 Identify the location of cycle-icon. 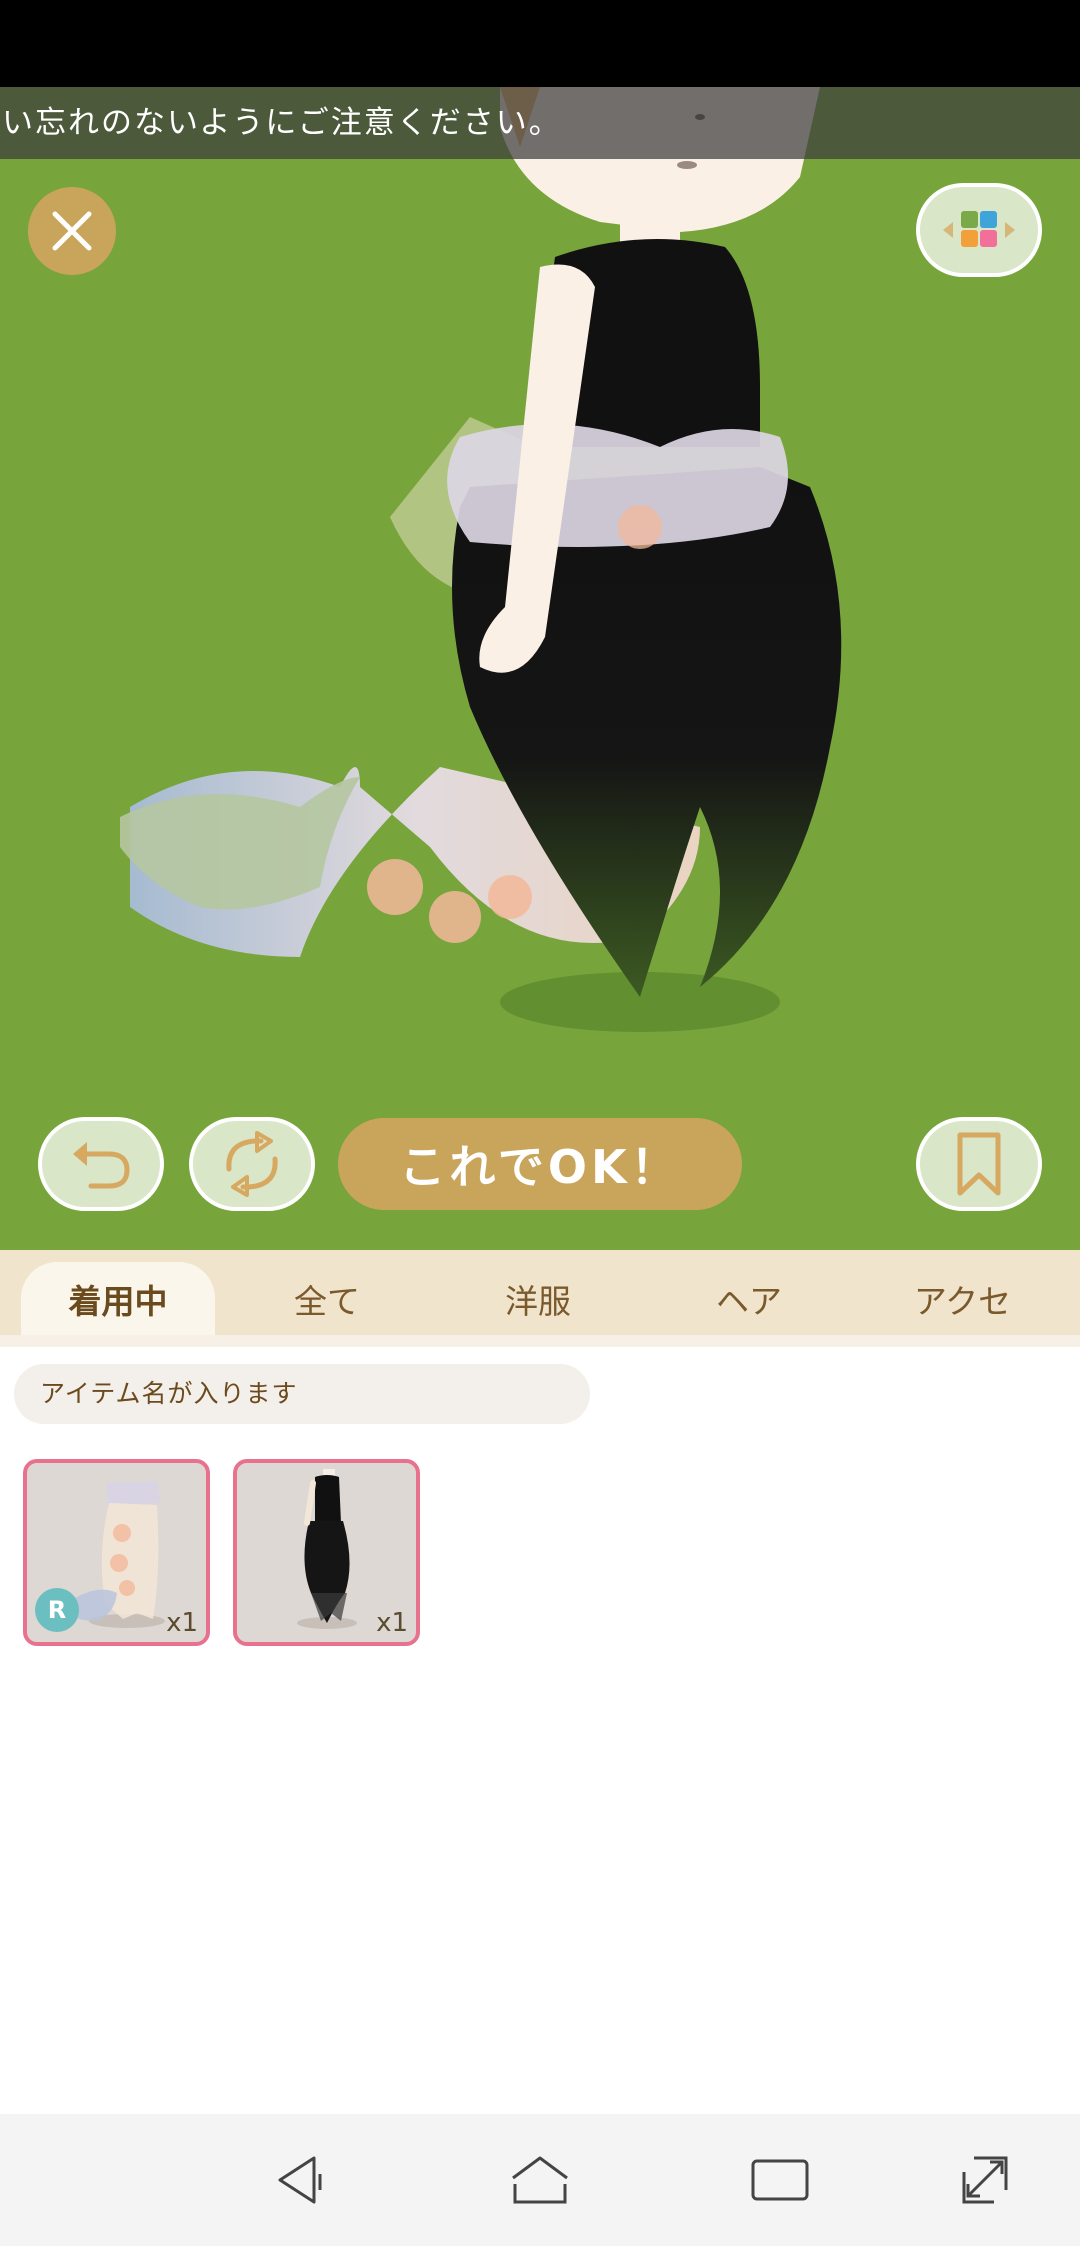
(252, 1164).